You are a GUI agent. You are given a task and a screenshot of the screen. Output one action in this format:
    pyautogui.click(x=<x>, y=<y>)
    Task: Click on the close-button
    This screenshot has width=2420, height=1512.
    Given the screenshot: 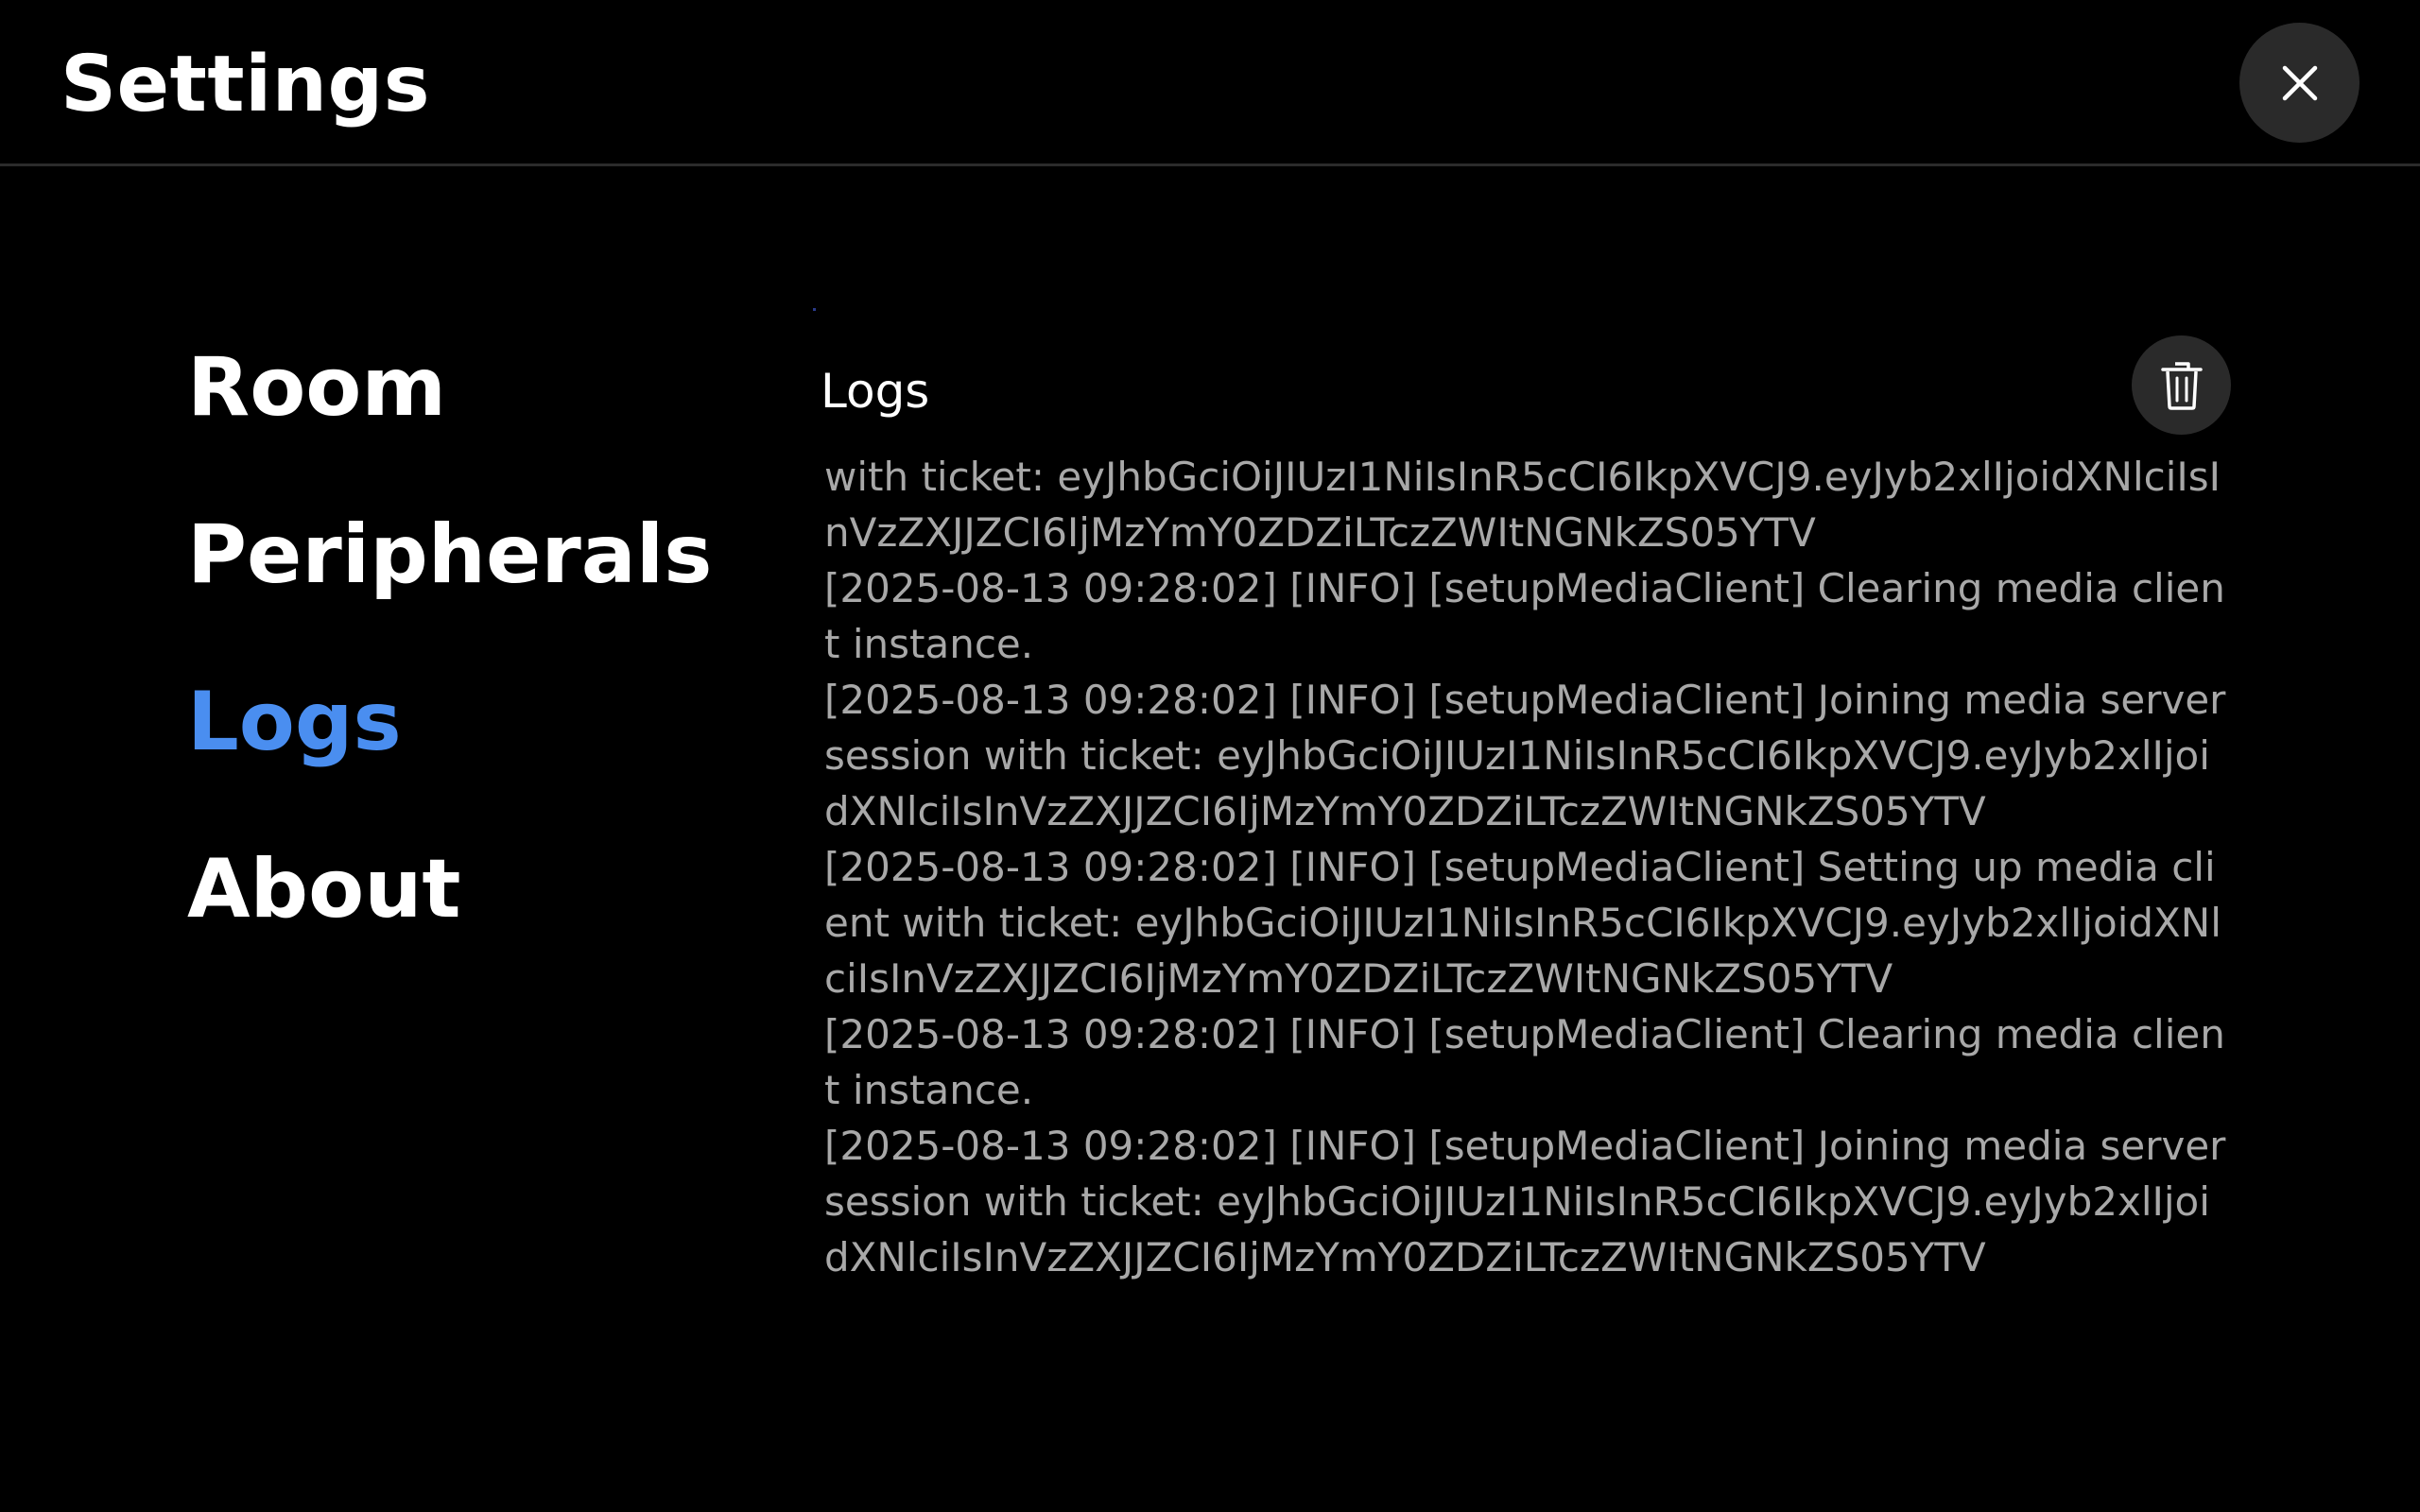 What is the action you would take?
    pyautogui.click(x=2299, y=83)
    